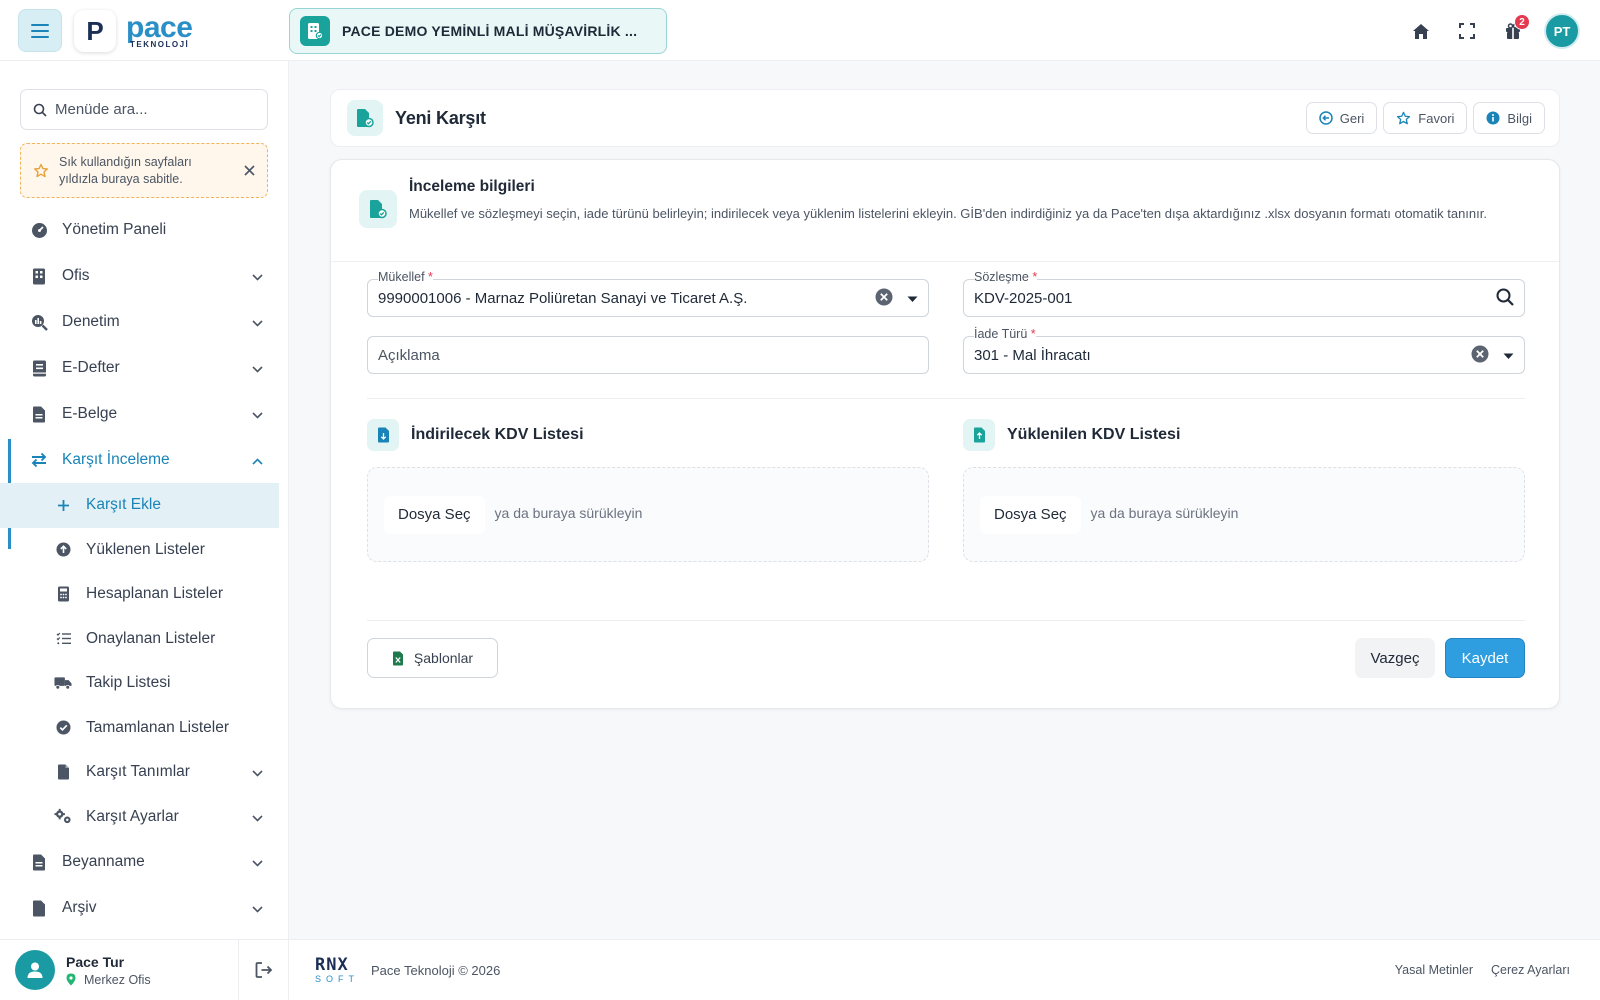  What do you see at coordinates (1436, 118) in the screenshot?
I see `favorite-label: Favori` at bounding box center [1436, 118].